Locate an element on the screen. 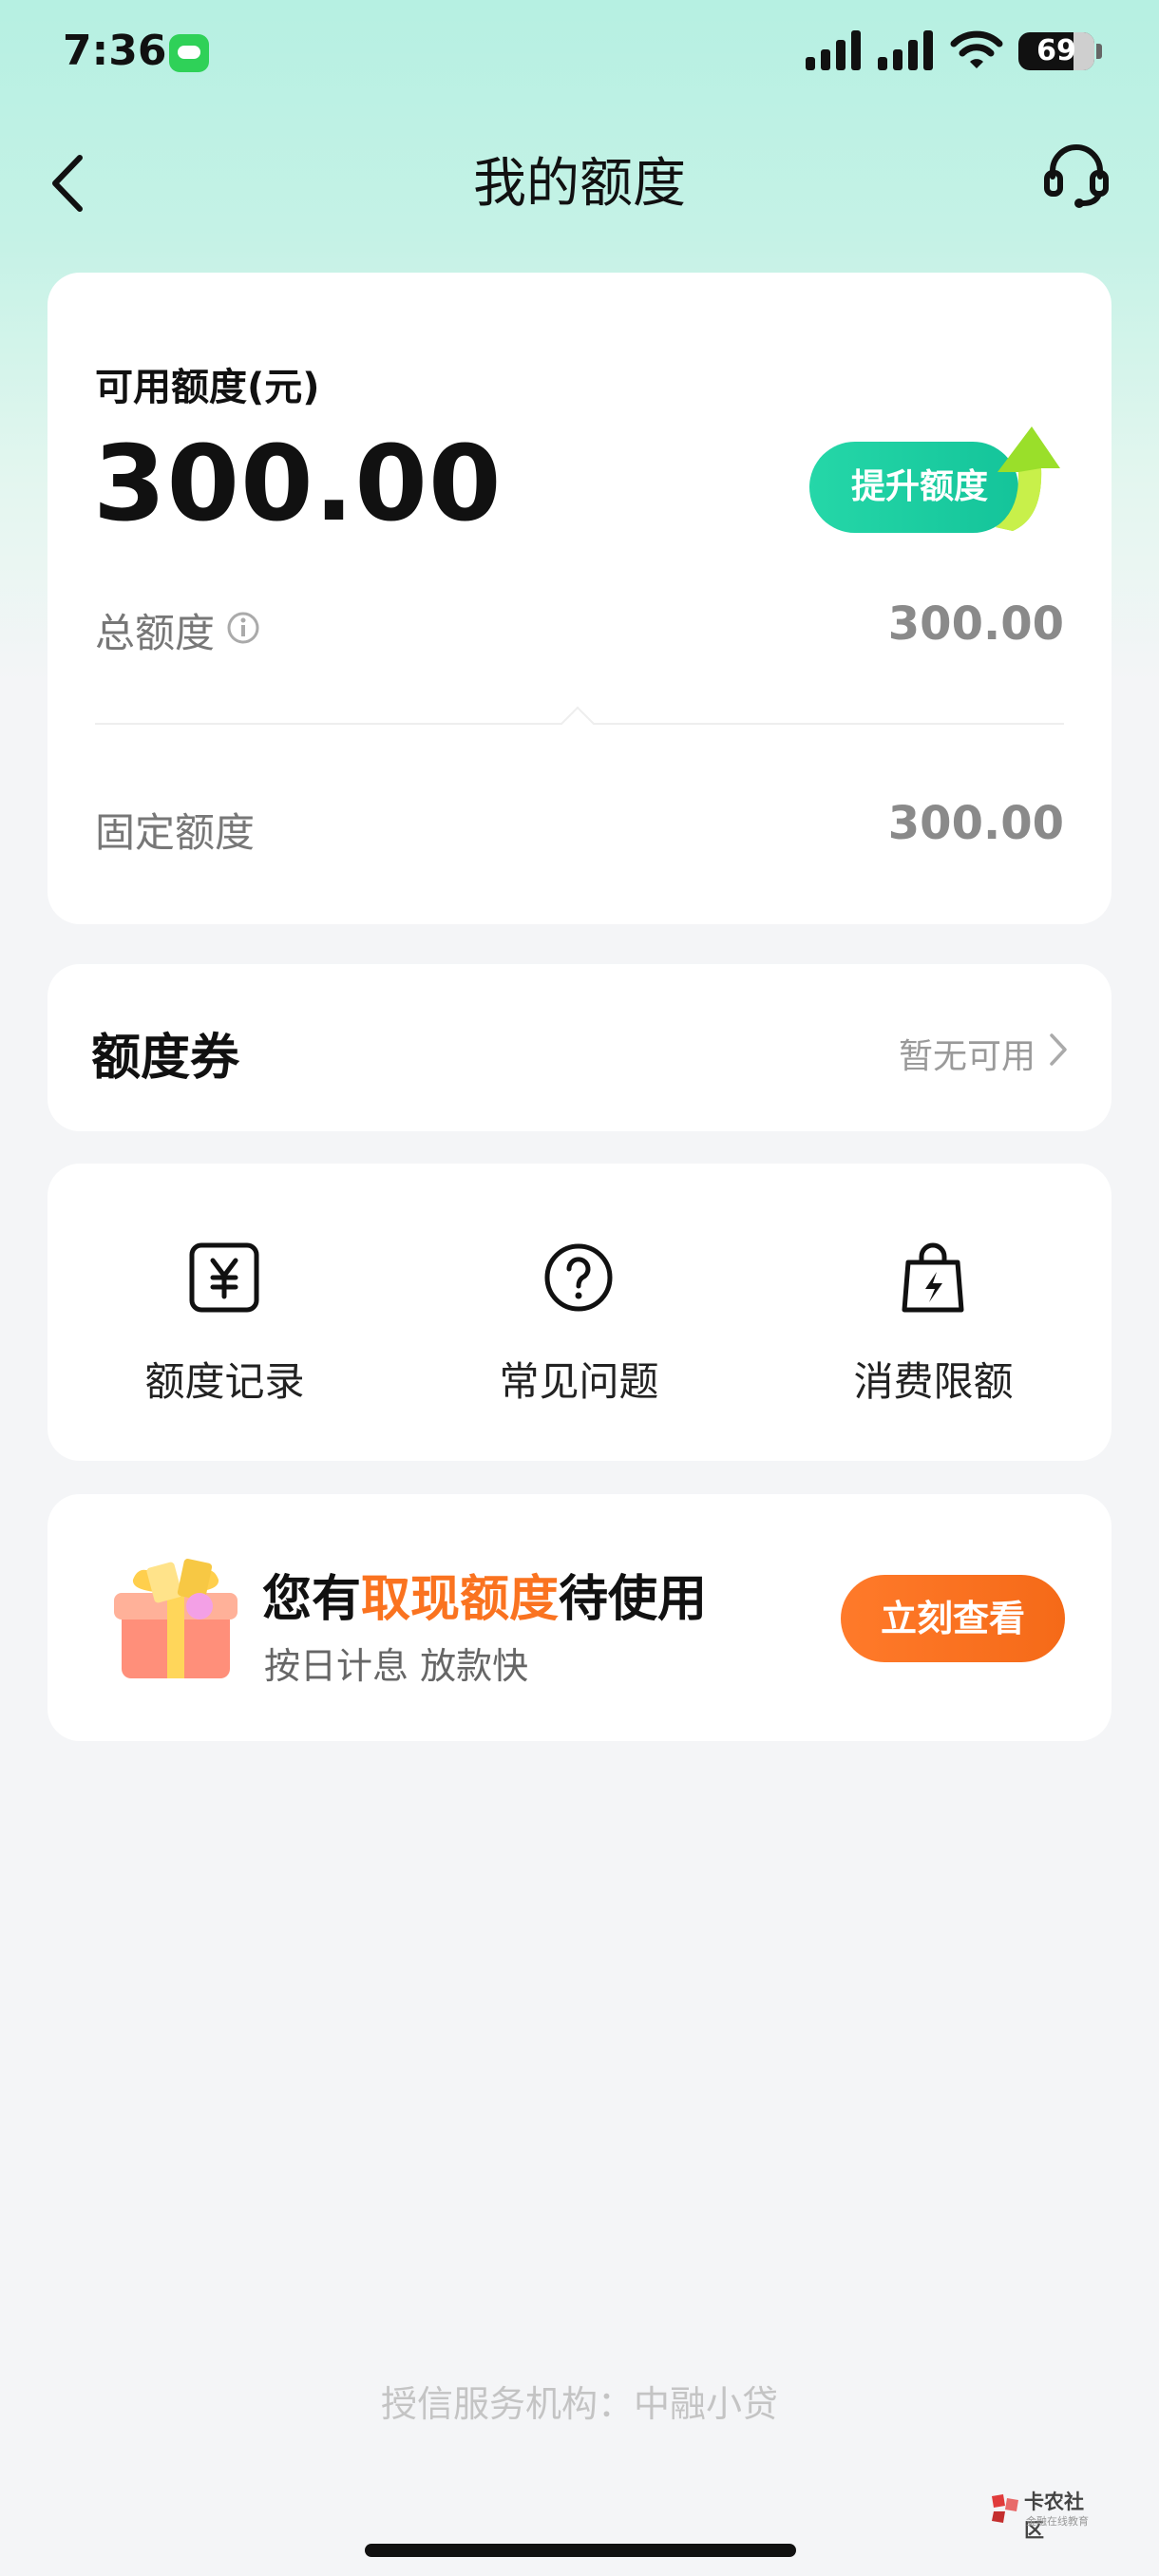 The width and height of the screenshot is (1159, 2576). status-time: 7:36 is located at coordinates (115, 51).